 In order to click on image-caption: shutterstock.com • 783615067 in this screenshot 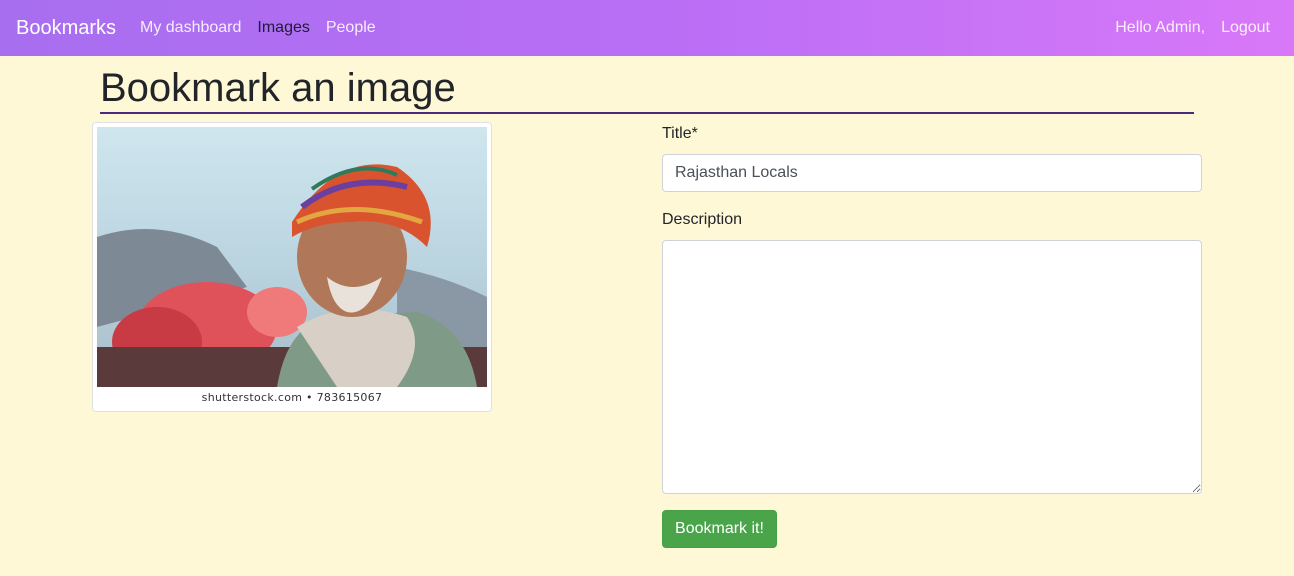, I will do `click(292, 397)`.